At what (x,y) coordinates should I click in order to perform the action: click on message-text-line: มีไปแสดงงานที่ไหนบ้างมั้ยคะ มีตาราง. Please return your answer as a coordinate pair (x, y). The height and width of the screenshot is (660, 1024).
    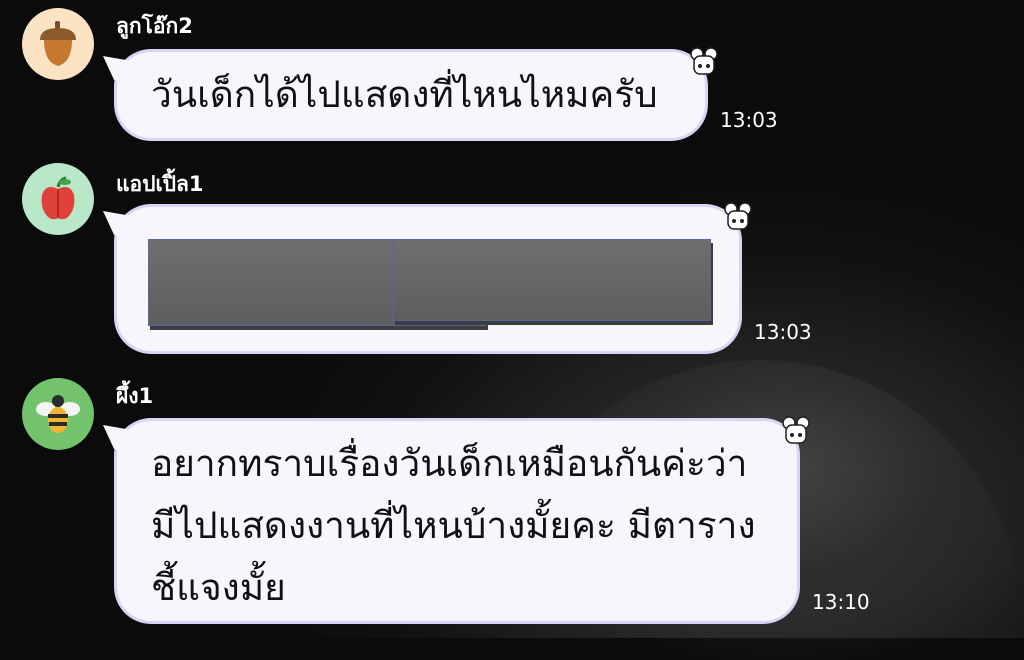
    Looking at the image, I should click on (453, 525).